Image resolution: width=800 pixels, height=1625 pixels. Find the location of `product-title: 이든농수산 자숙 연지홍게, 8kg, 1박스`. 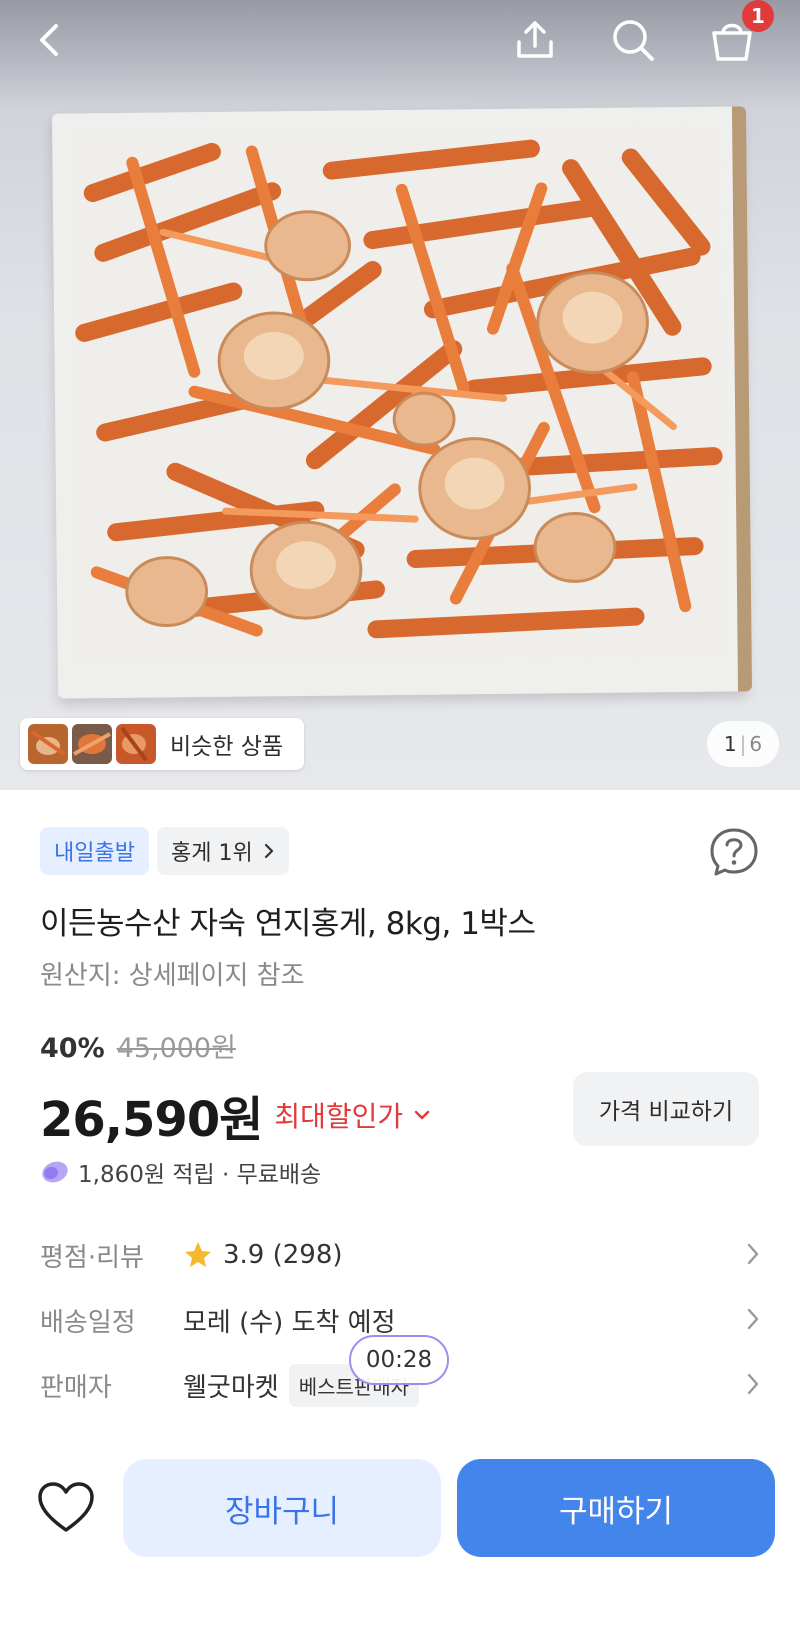

product-title: 이든농수산 자숙 연지홍게, 8kg, 1박스 is located at coordinates (288, 924).